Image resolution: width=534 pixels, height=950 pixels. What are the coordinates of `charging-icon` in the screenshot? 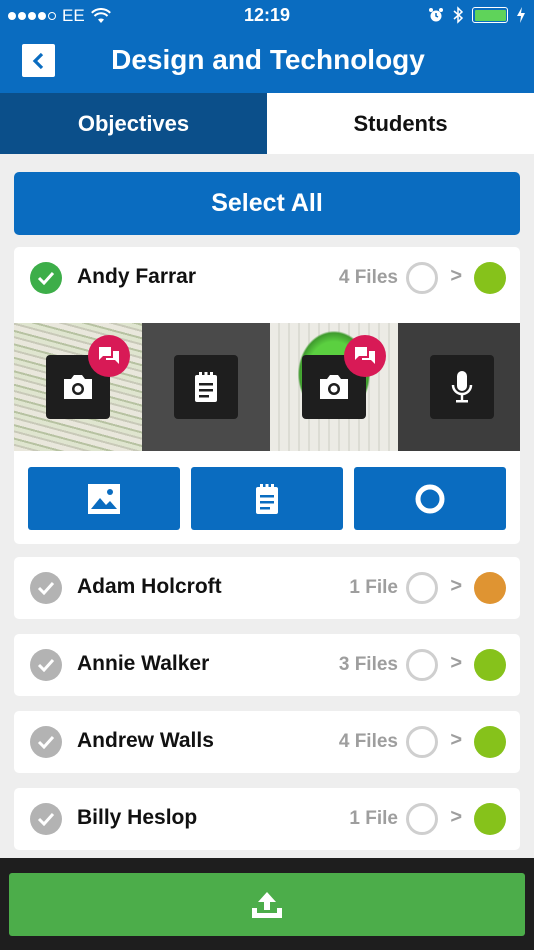 It's located at (521, 15).